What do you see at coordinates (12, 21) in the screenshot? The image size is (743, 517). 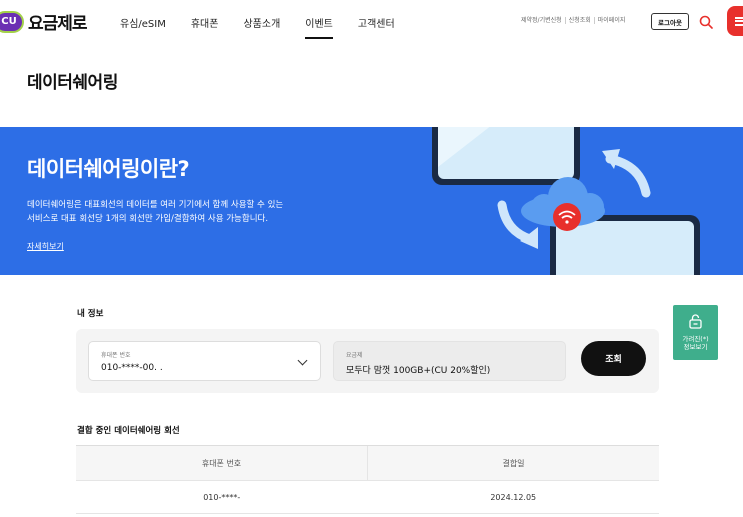 I see `logo-badge: CU` at bounding box center [12, 21].